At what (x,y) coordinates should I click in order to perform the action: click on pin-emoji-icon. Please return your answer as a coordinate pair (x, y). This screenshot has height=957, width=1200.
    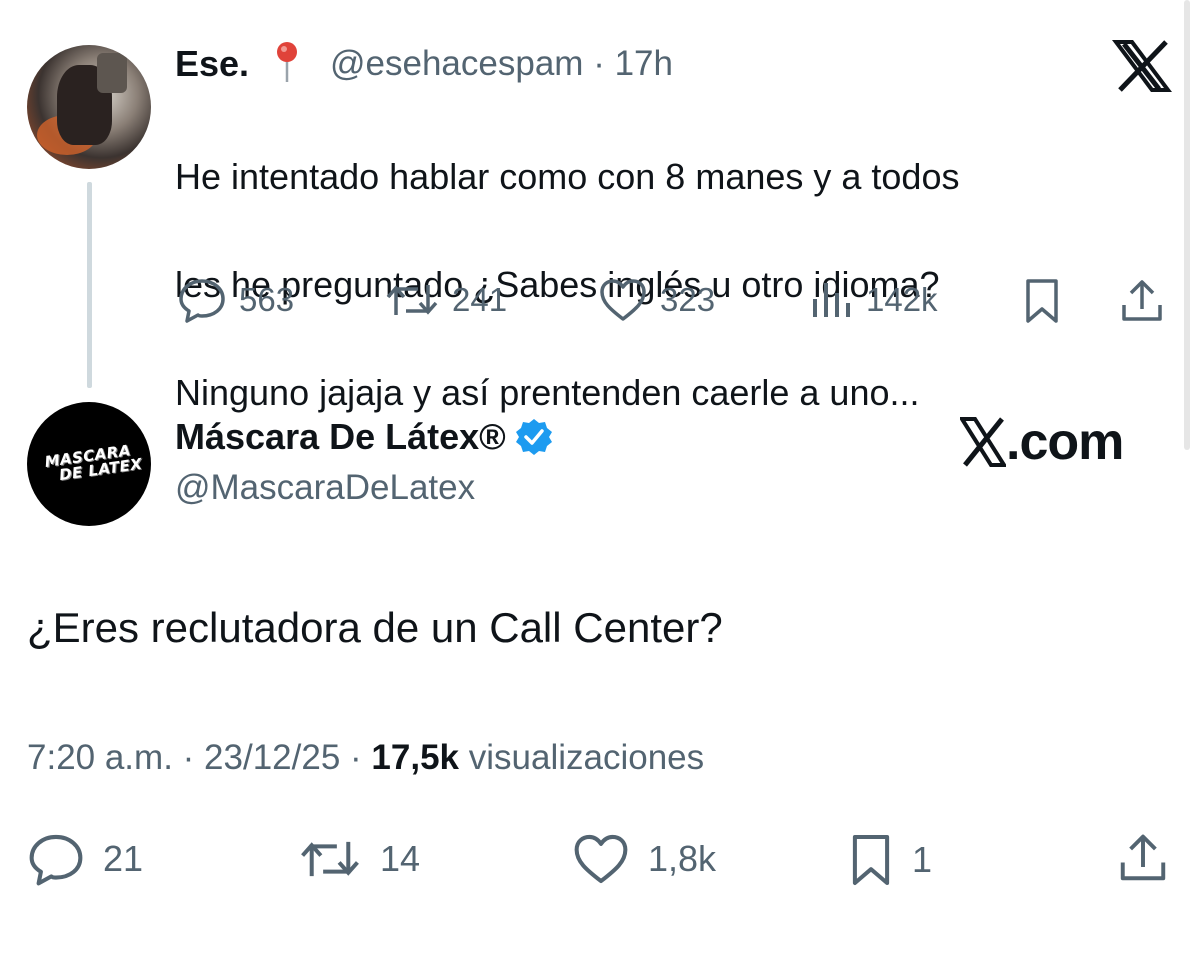
    Looking at the image, I should click on (287, 62).